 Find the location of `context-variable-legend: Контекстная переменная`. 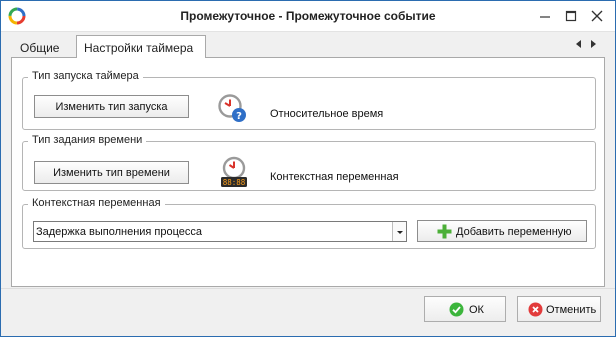

context-variable-legend: Контекстная переменная is located at coordinates (96, 203).